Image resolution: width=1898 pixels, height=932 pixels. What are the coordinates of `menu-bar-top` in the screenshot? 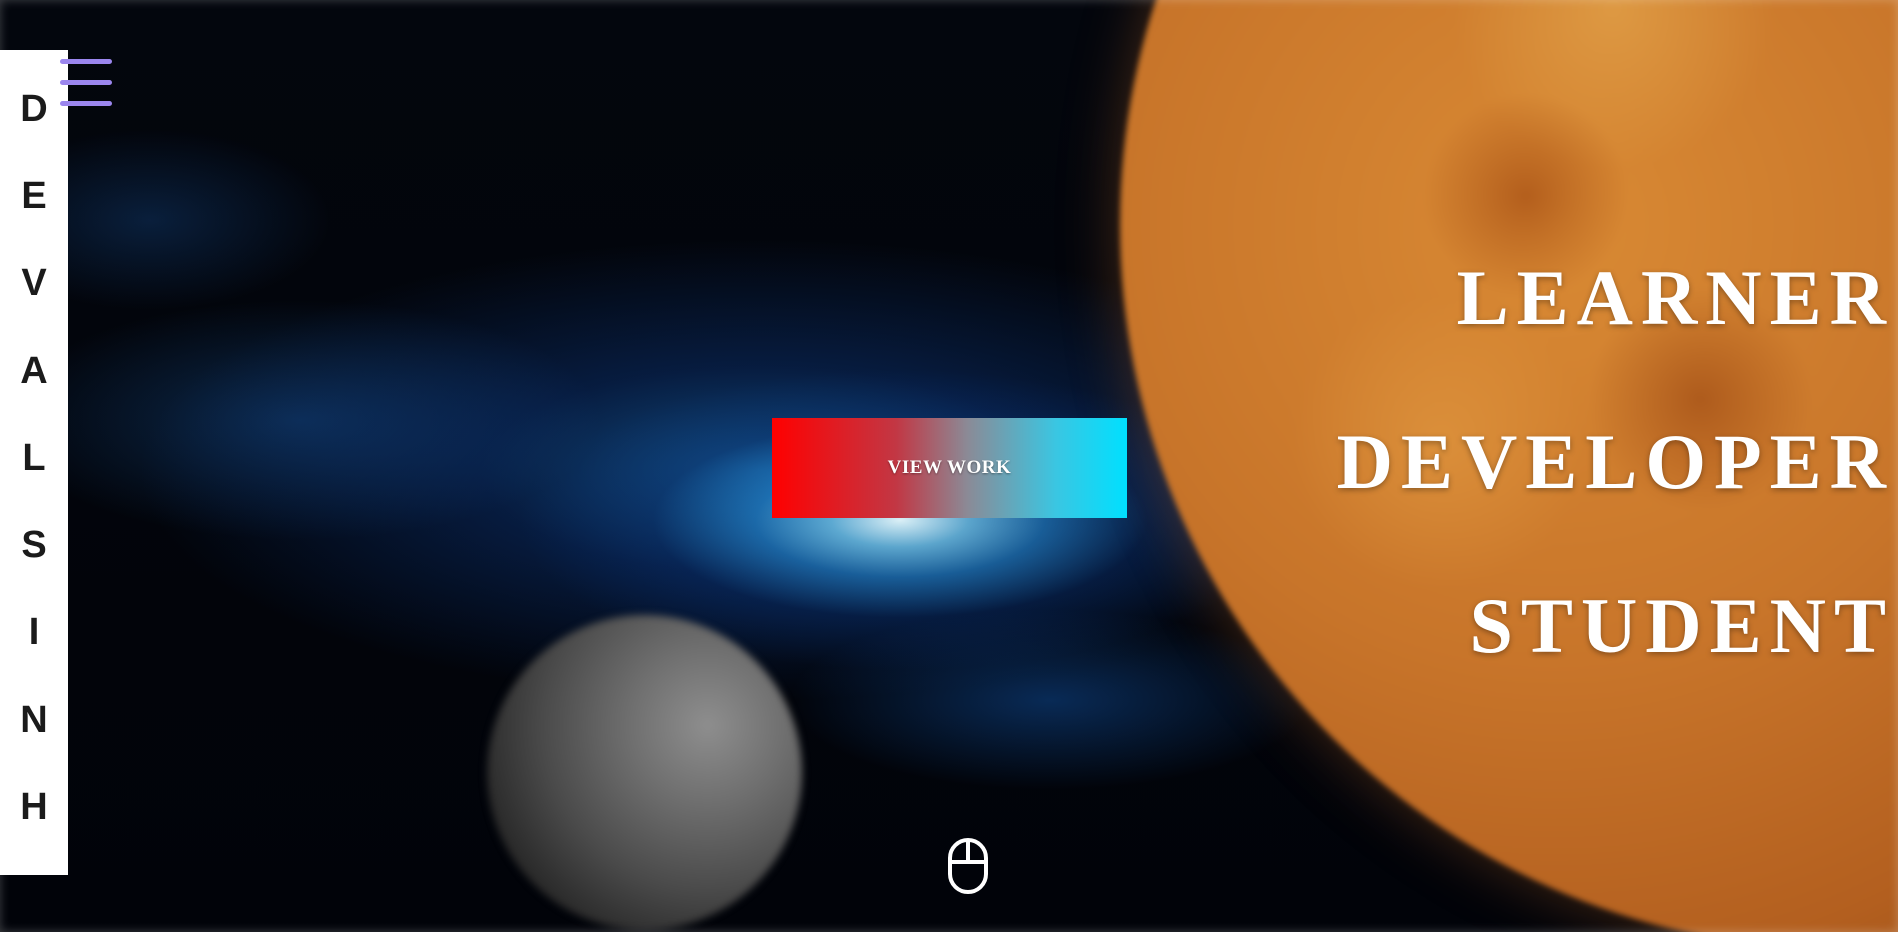 It's located at (86, 61).